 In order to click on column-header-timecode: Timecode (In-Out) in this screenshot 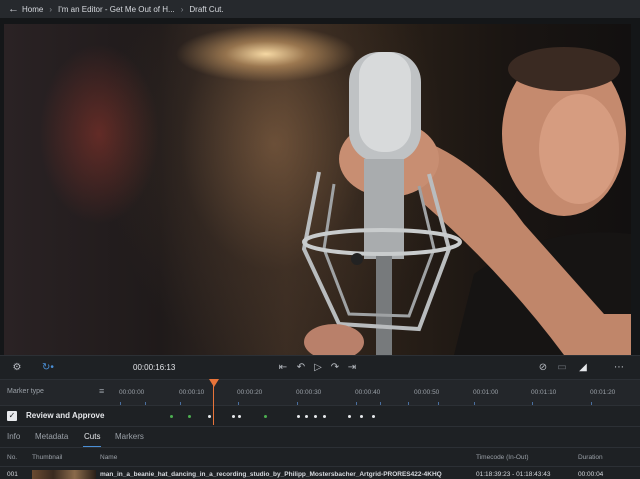, I will do `click(502, 457)`.